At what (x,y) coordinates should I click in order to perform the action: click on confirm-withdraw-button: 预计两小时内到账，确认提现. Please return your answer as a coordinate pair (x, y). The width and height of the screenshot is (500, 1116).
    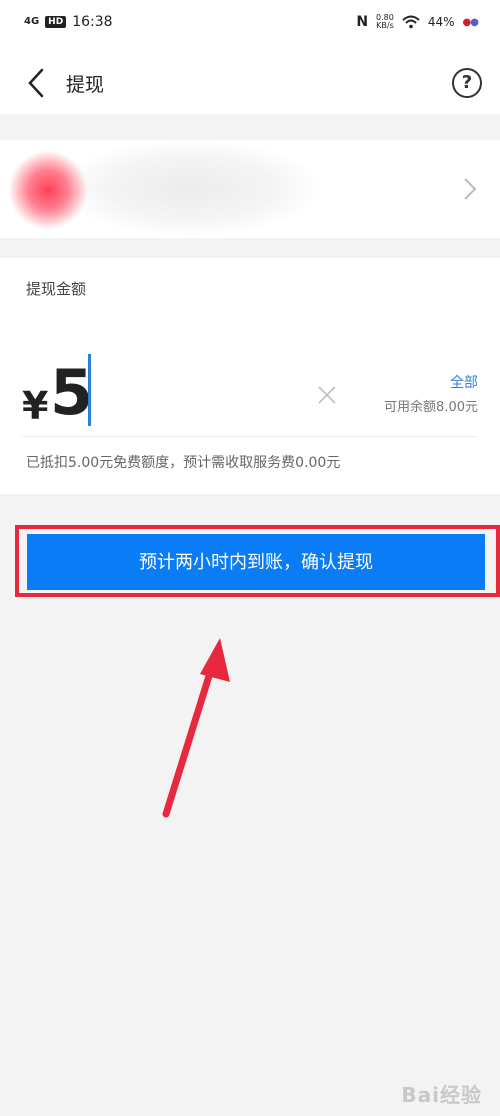
    Looking at the image, I should click on (256, 562).